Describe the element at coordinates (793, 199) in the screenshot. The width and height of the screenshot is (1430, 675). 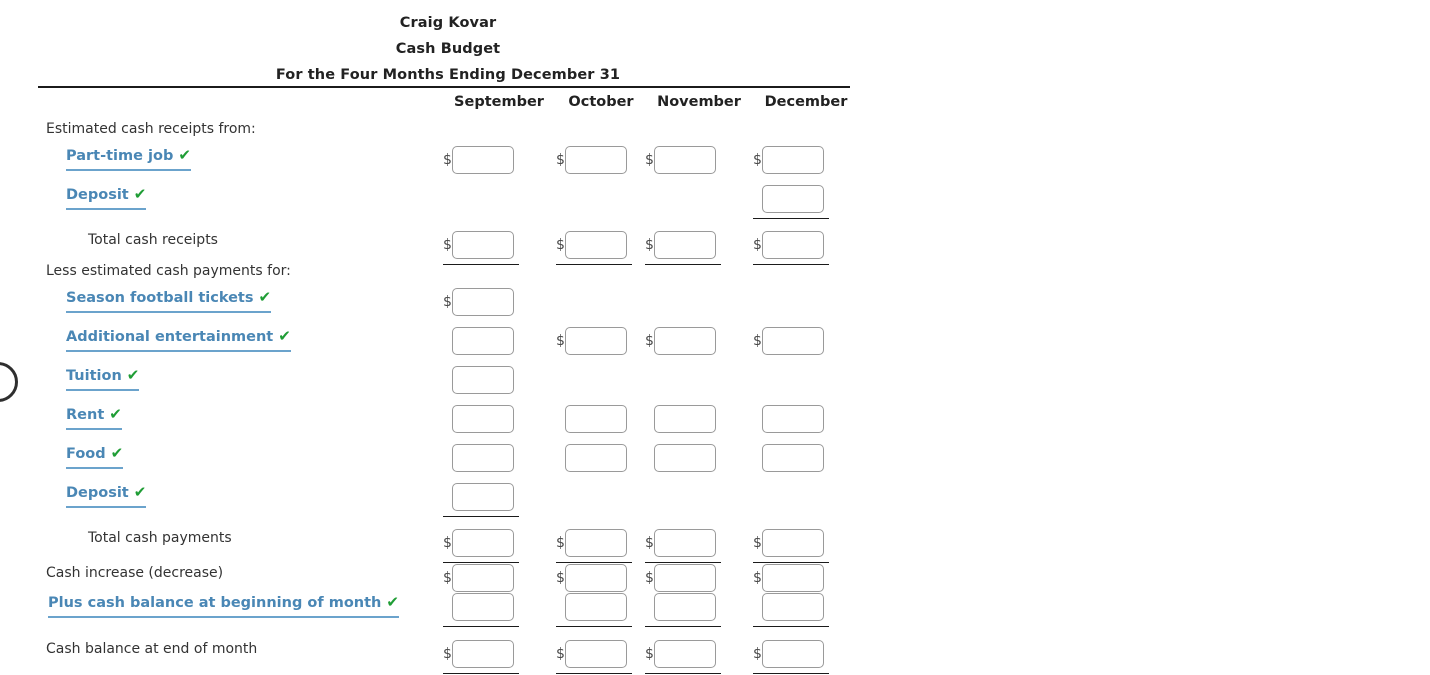
I see `amount-input-deposit-receipt-december` at that location.